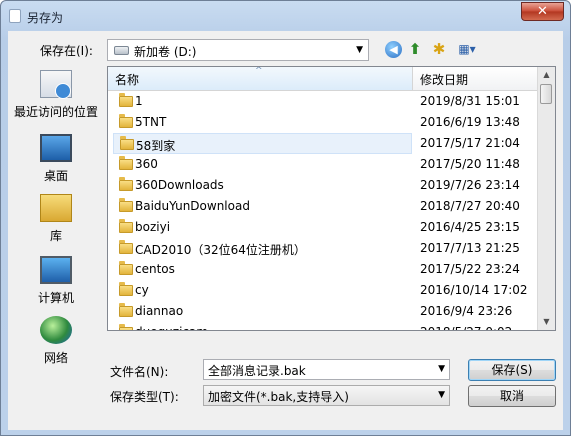 The height and width of the screenshot is (436, 571). I want to click on places-bar: 最近访问的位置 桌面 库 计算机 网络, so click(56, 215).